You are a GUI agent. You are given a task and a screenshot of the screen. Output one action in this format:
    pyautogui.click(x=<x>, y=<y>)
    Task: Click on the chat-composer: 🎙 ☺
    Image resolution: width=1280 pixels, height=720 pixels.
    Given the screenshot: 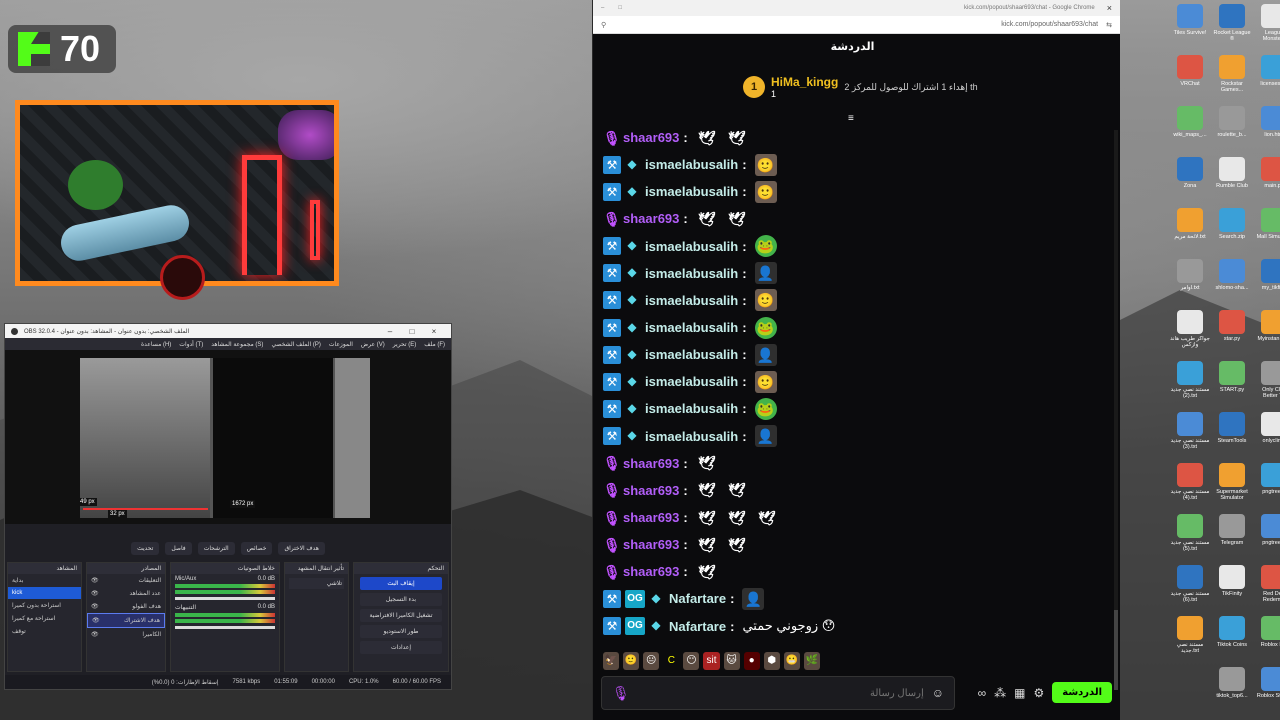 What is the action you would take?
    pyautogui.click(x=778, y=693)
    